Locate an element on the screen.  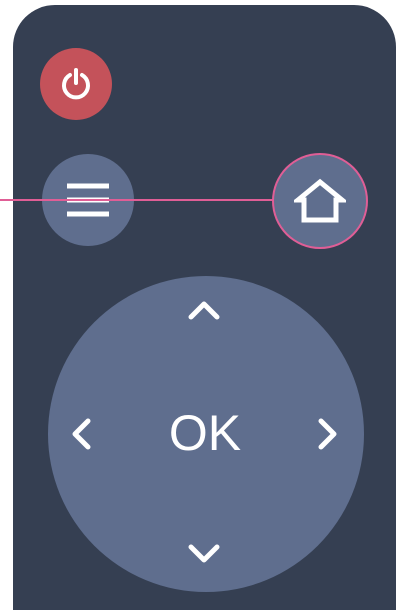
home-icon is located at coordinates (320, 201).